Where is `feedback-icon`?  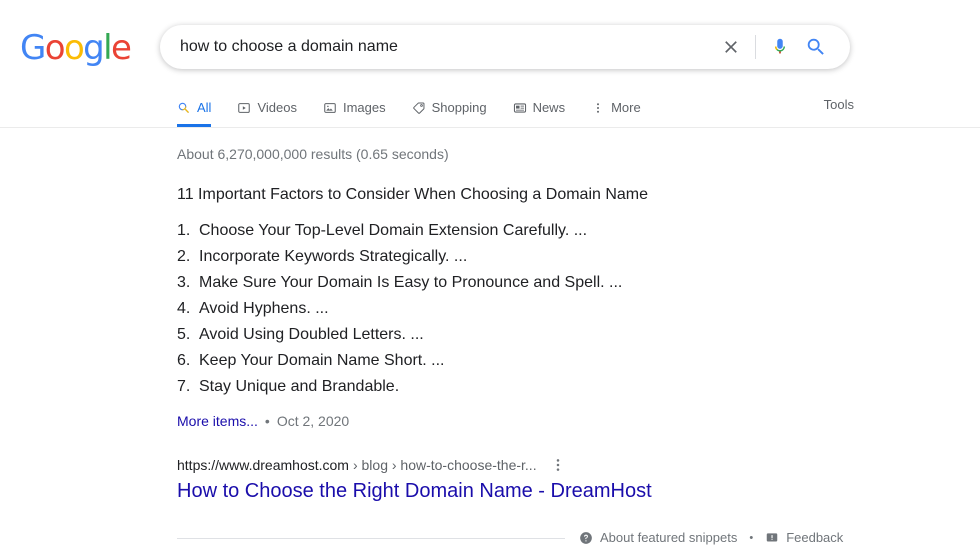 feedback-icon is located at coordinates (772, 538).